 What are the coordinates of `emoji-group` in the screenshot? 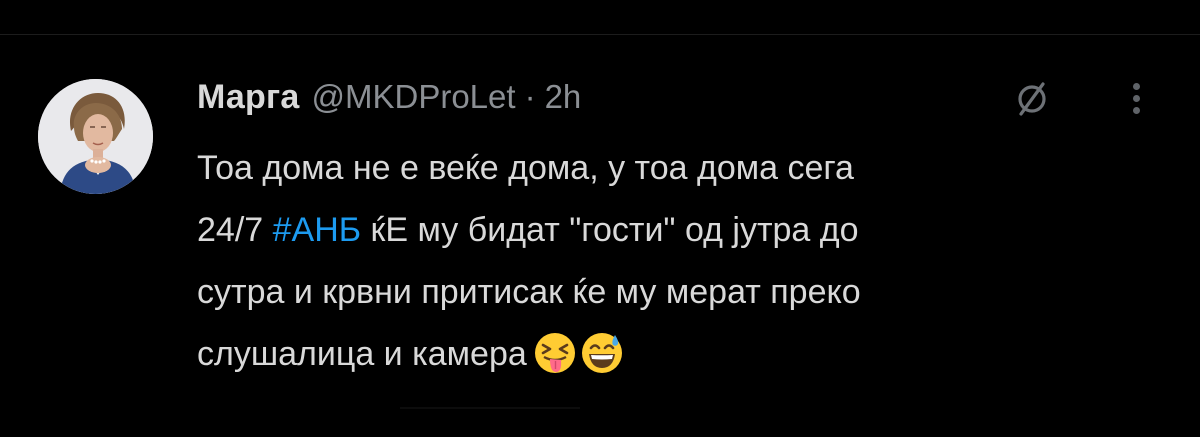 It's located at (580, 363).